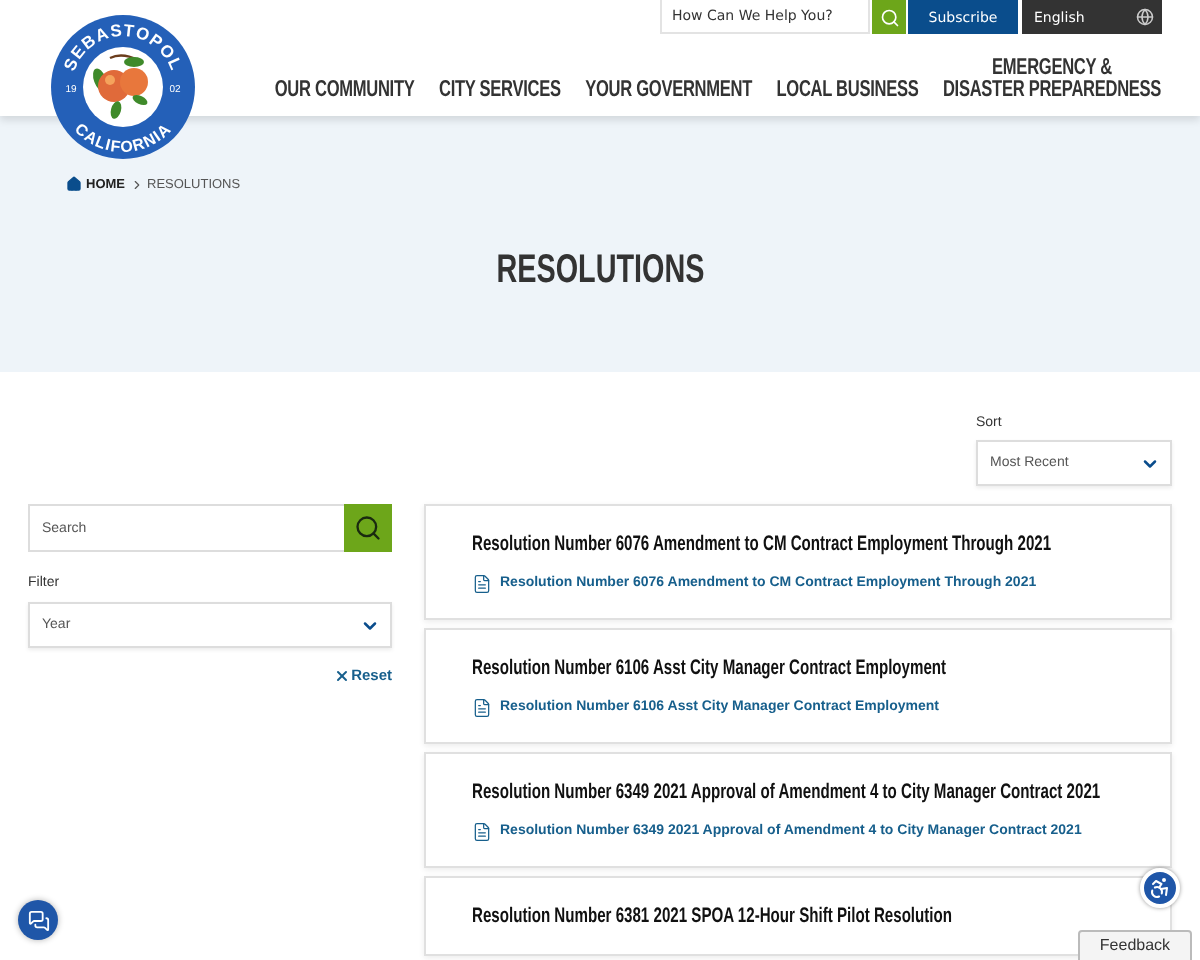  I want to click on accessibility-icon, so click(1160, 888).